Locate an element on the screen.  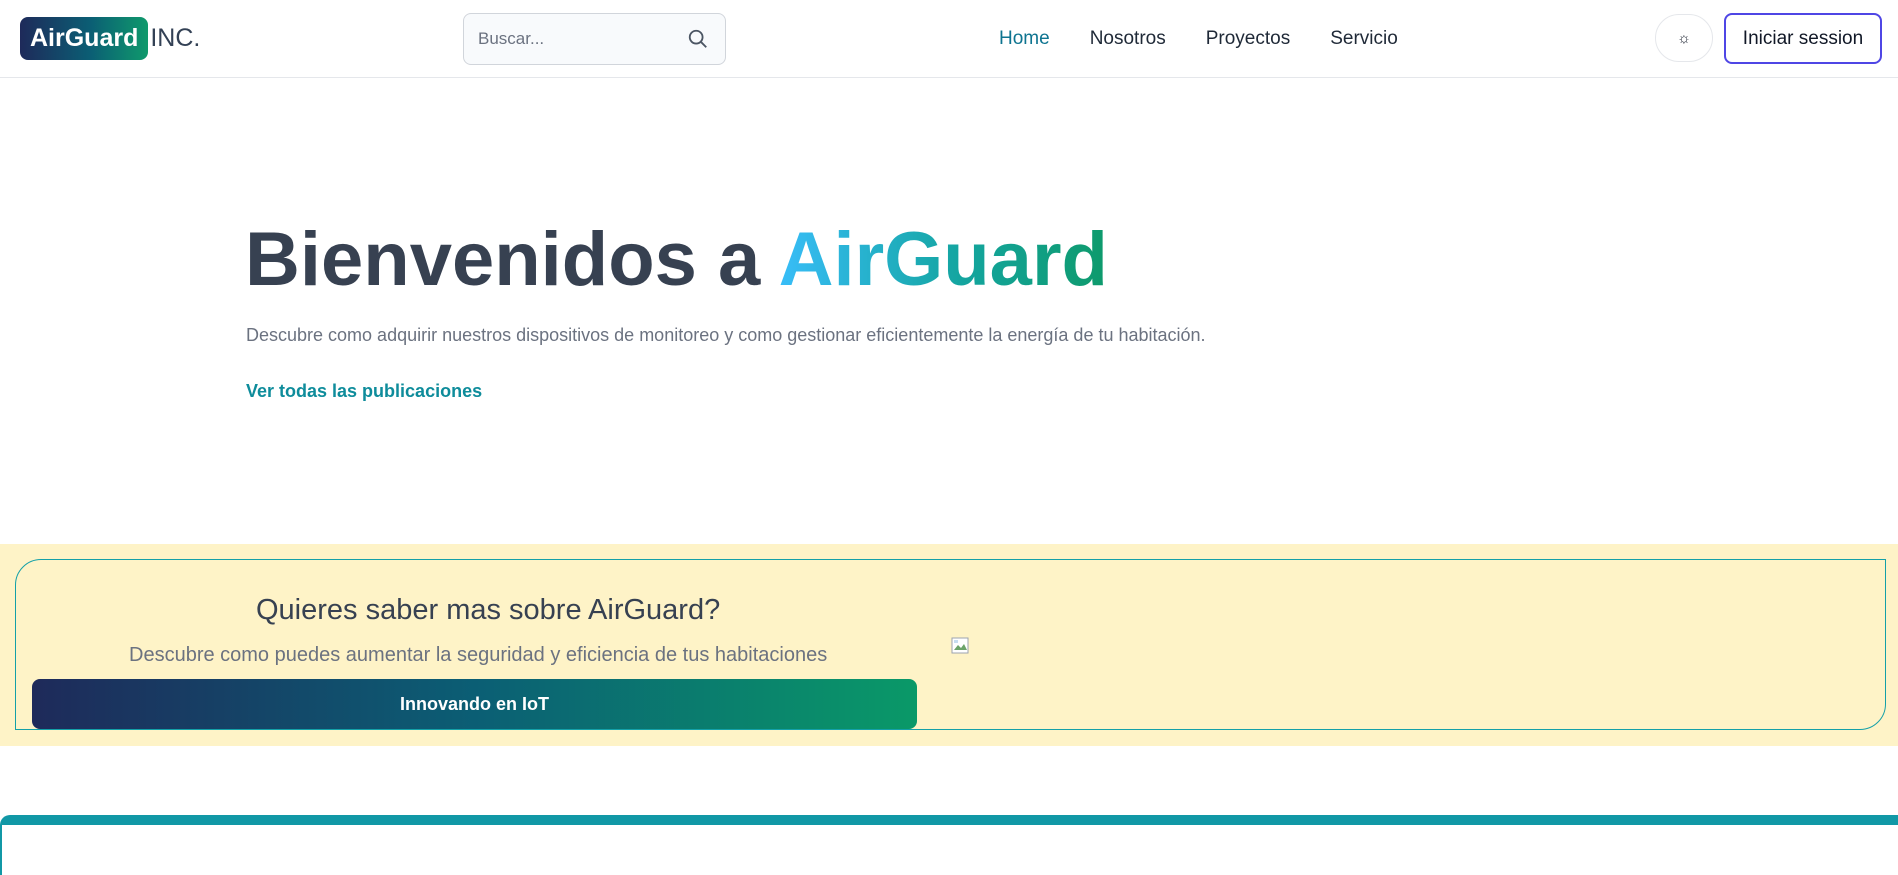
next-section-card is located at coordinates (949, 845).